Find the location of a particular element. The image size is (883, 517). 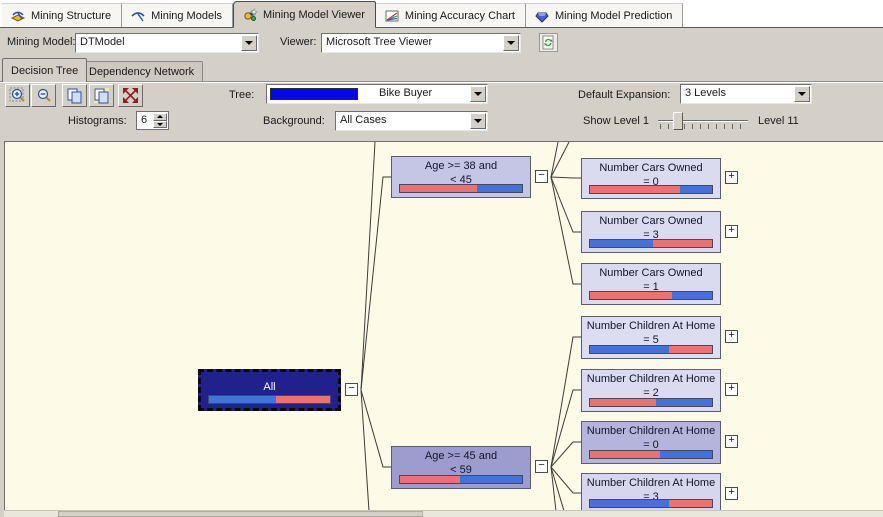

mining-model-label: Mining Model: is located at coordinates (41, 42).